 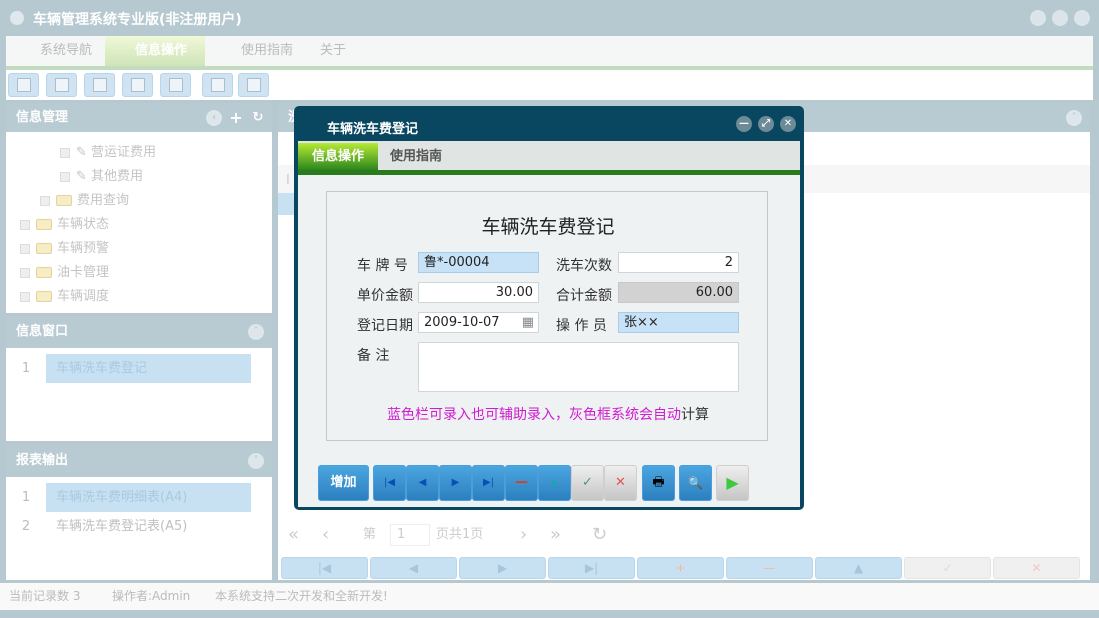 I want to click on menu-about: 关于, so click(x=320, y=51).